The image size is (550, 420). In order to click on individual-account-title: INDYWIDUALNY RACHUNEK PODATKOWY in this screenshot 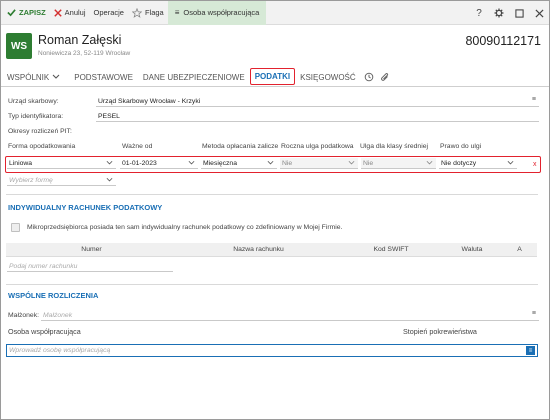, I will do `click(85, 207)`.